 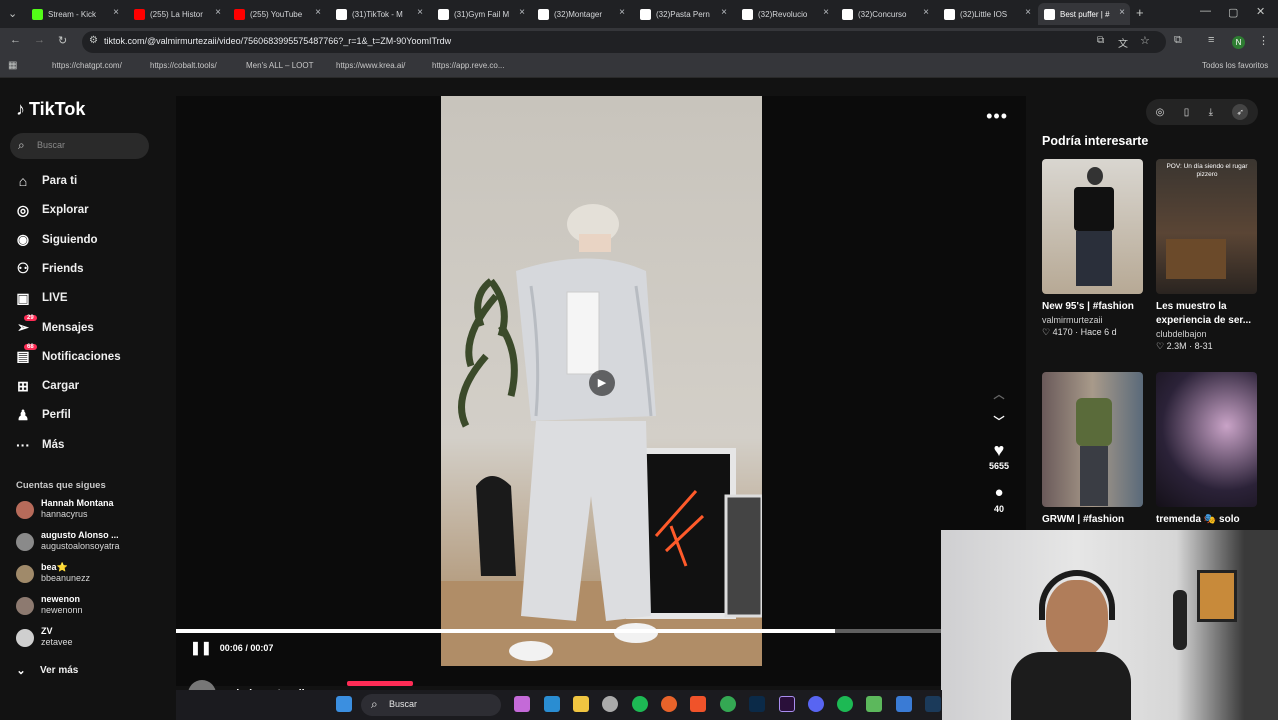 I want to click on firefox-icon, so click(x=669, y=704).